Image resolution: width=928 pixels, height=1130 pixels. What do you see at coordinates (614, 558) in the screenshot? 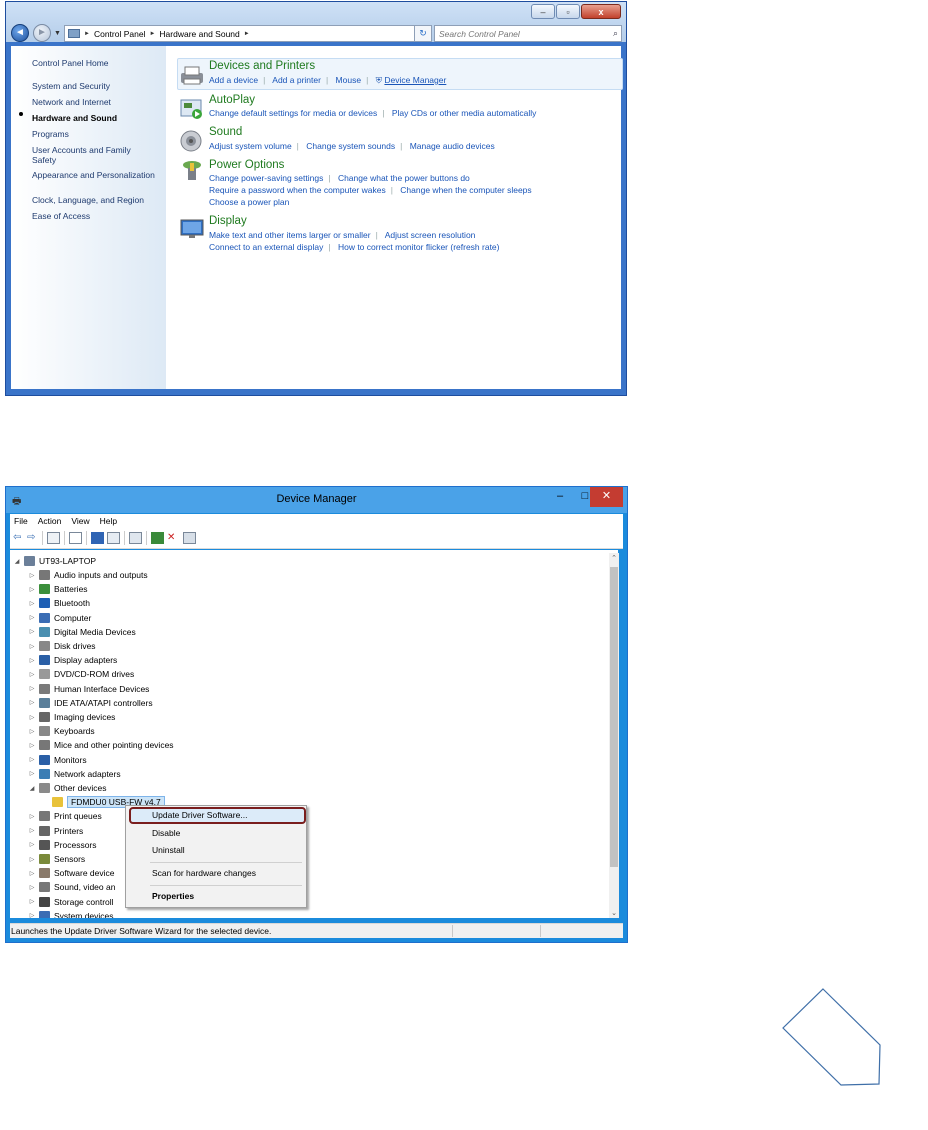
I see `scroll-up-icon: ⌃` at bounding box center [614, 558].